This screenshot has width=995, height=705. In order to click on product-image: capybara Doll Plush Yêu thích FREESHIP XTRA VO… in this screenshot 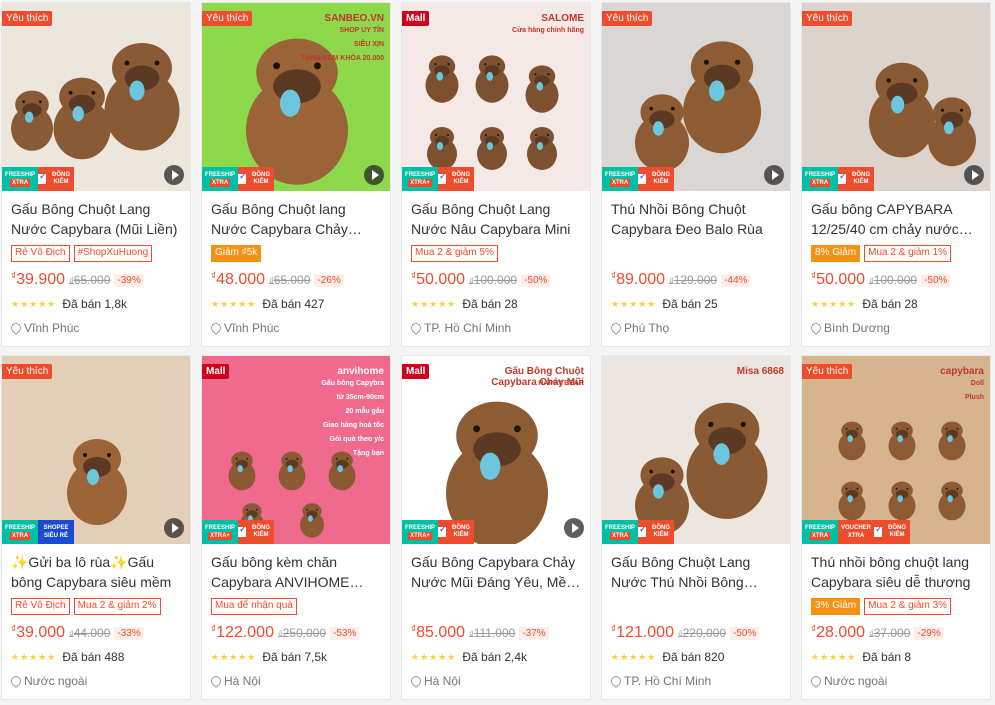, I will do `click(896, 450)`.